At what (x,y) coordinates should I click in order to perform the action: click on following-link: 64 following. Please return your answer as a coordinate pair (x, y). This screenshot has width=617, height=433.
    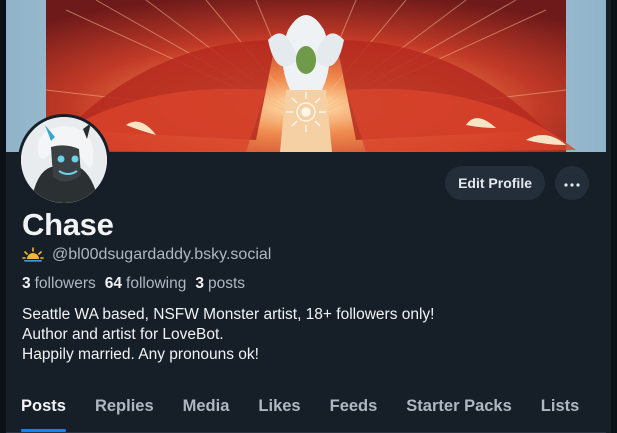
    Looking at the image, I should click on (146, 284).